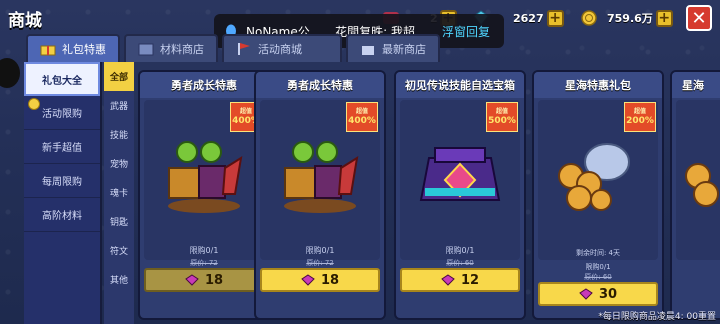 Image resolution: width=720 pixels, height=324 pixels. Describe the element at coordinates (362, 120) in the screenshot. I see `badge-percent: 400%` at that location.